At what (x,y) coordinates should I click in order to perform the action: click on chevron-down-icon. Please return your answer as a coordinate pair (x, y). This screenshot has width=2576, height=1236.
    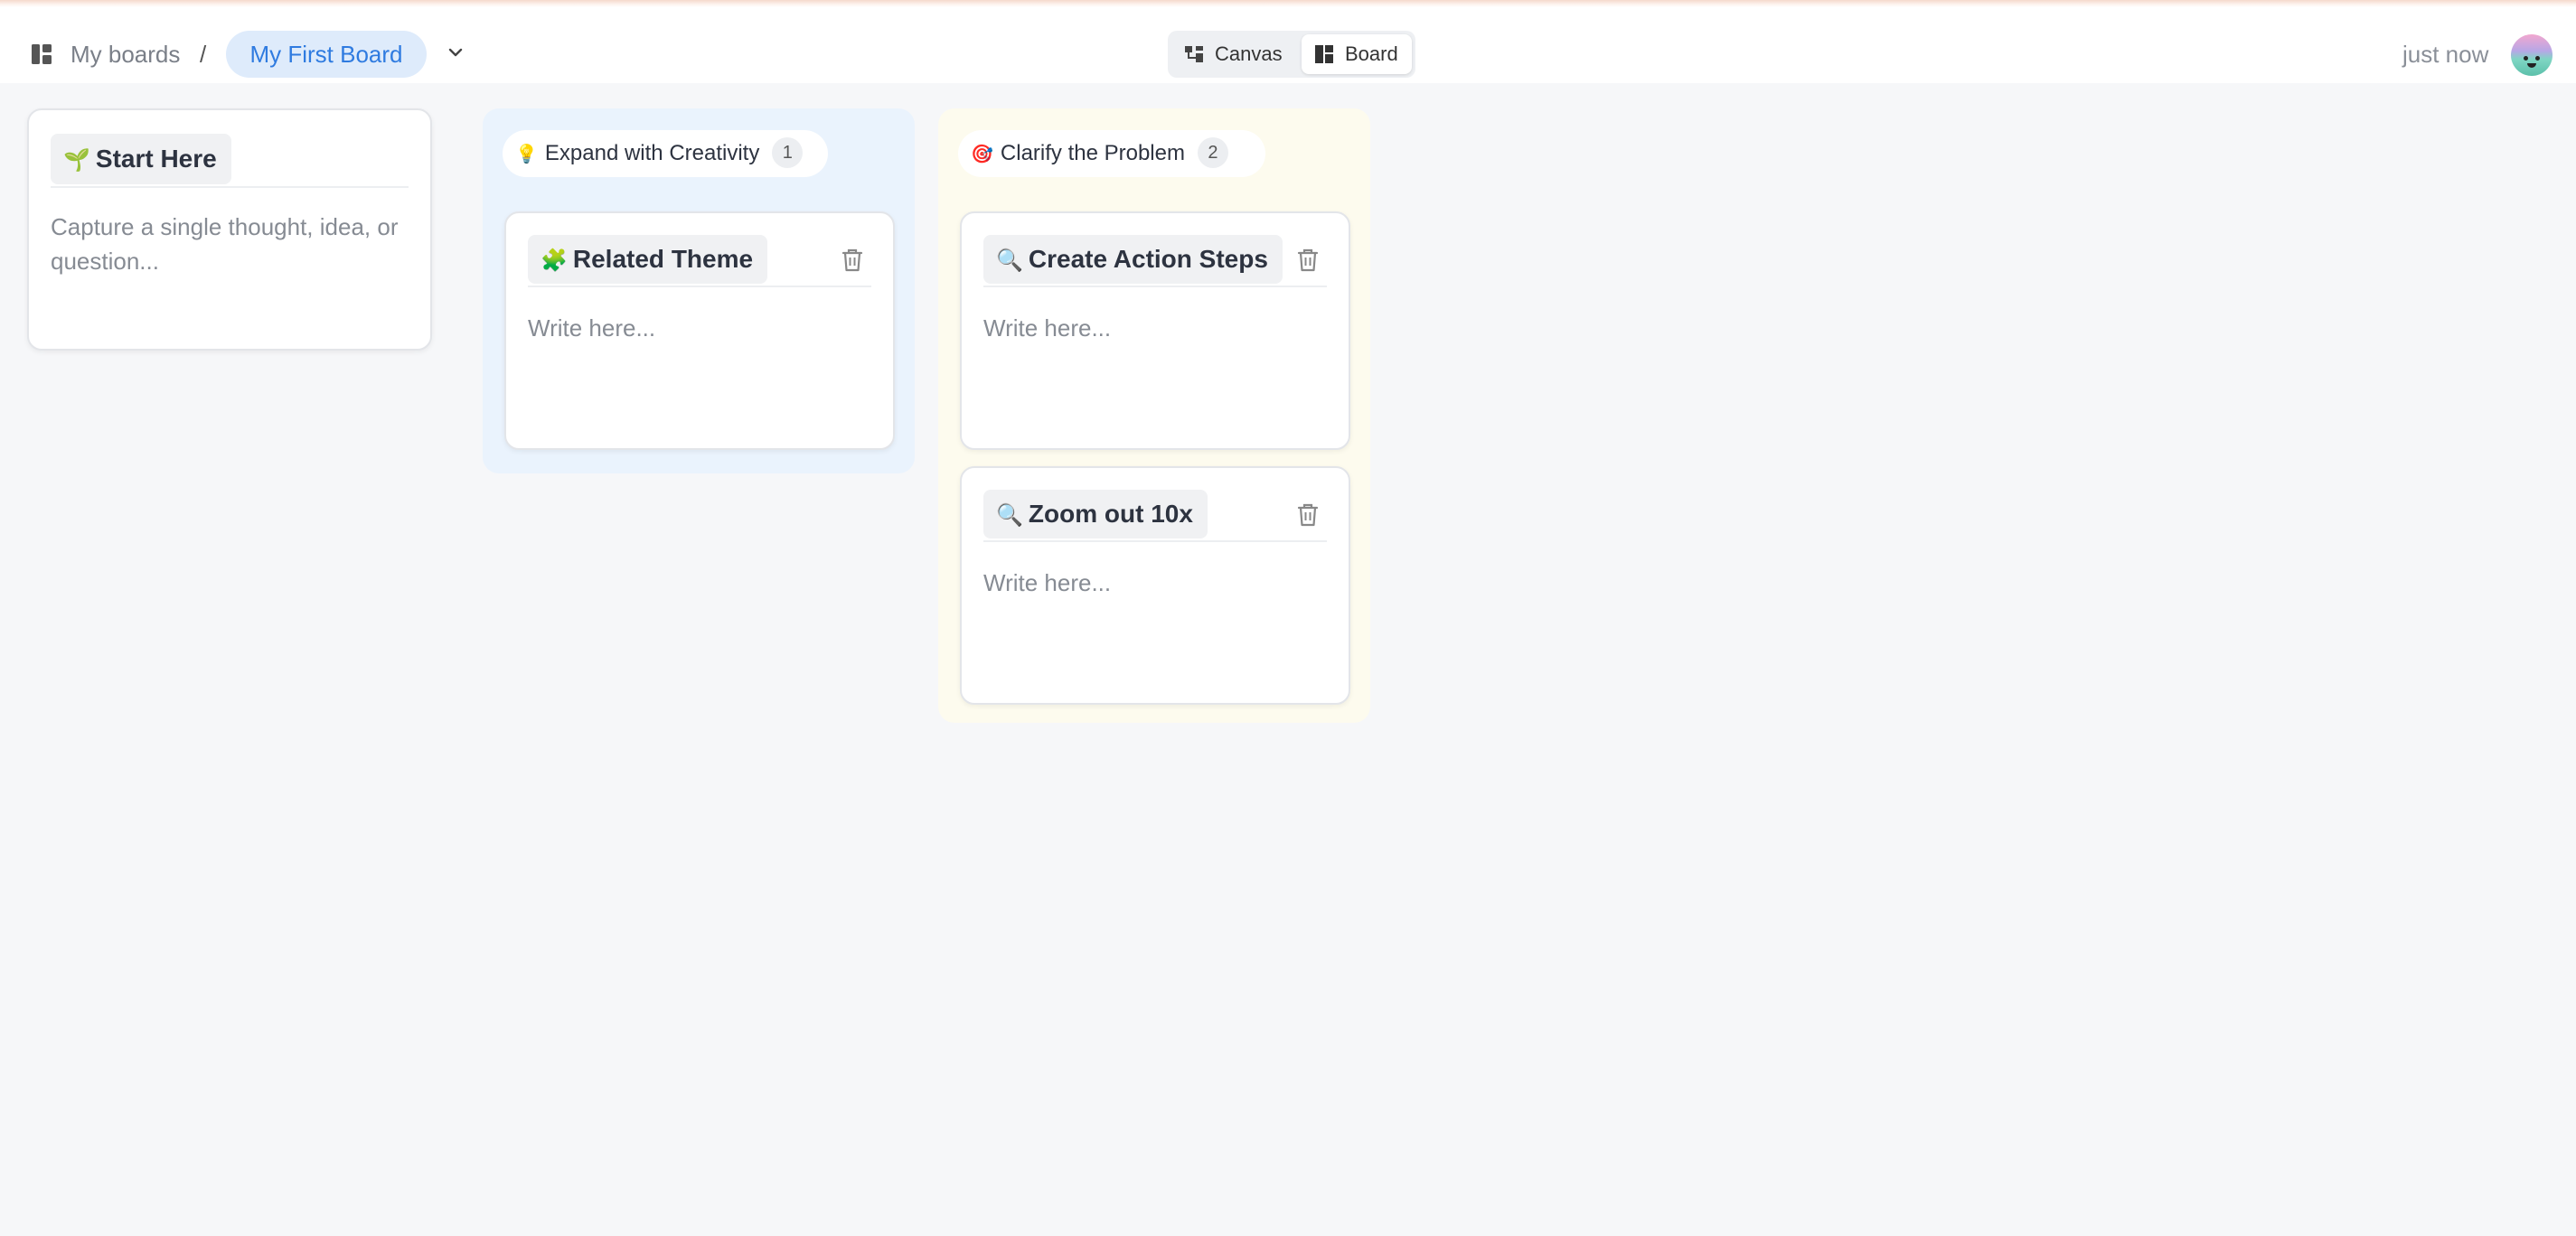
    Looking at the image, I should click on (456, 52).